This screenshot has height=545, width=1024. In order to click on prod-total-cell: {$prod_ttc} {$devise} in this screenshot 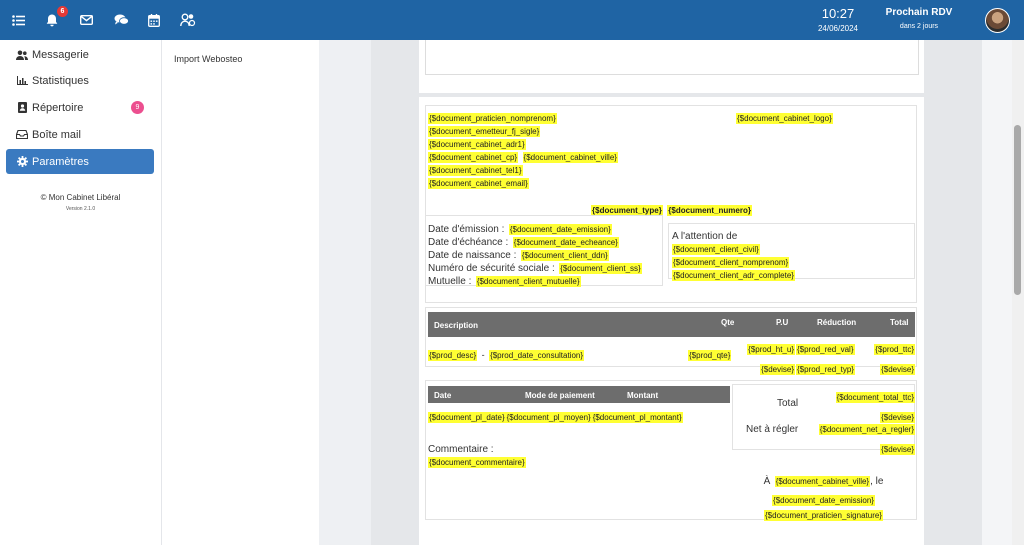, I will do `click(891, 358)`.